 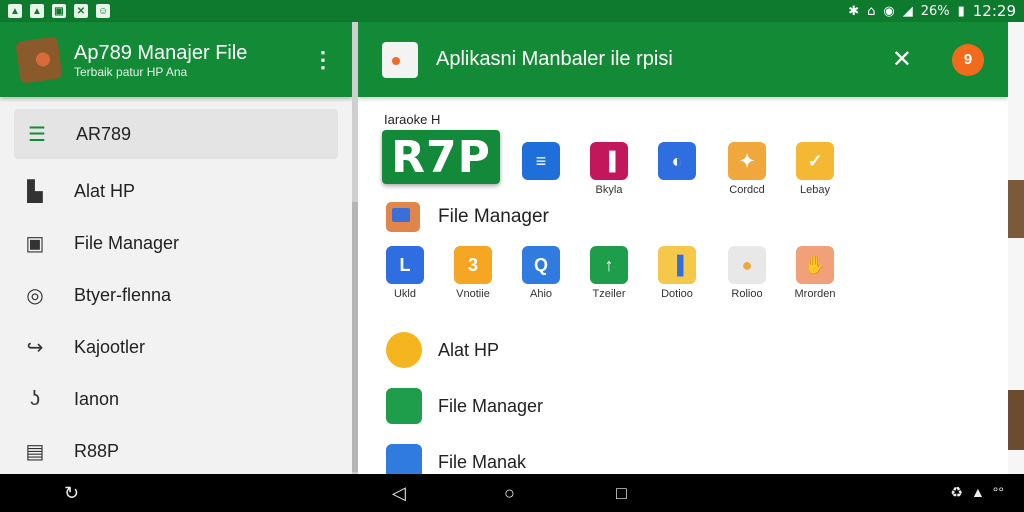 I want to click on list-item-file-manak: File Manak, so click(x=456, y=459).